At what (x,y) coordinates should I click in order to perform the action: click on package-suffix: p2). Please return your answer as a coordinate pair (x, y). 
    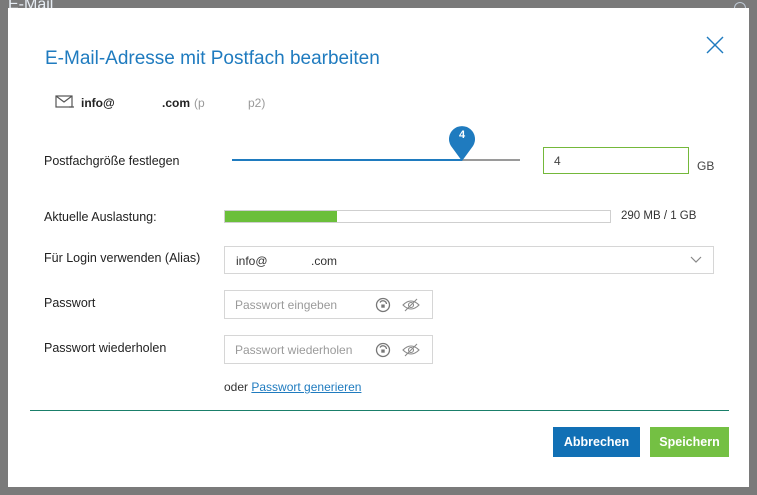
    Looking at the image, I should click on (257, 103).